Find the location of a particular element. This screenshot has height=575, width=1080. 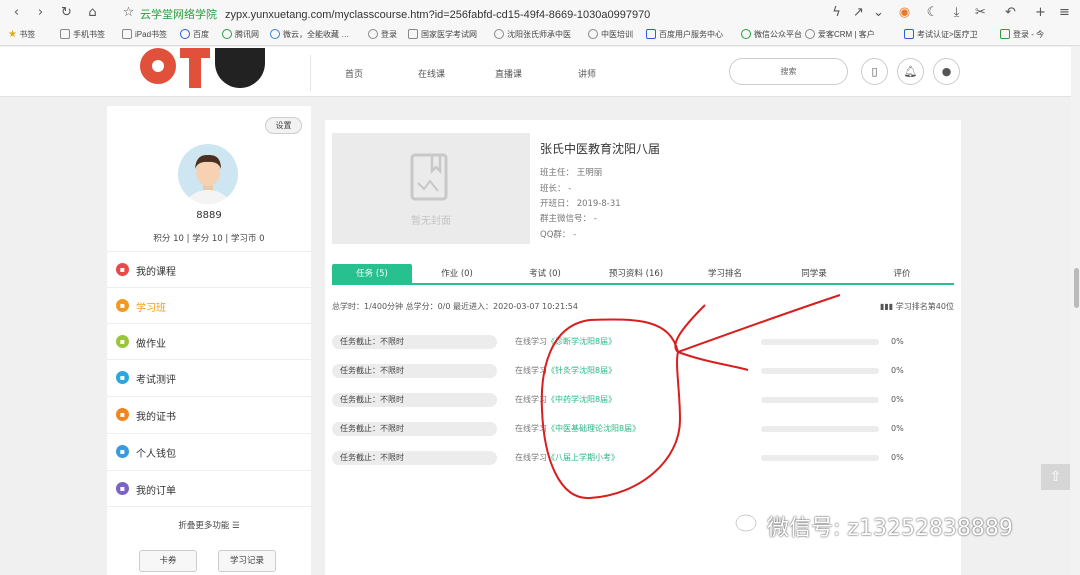

task-percent: 0% is located at coordinates (897, 428).